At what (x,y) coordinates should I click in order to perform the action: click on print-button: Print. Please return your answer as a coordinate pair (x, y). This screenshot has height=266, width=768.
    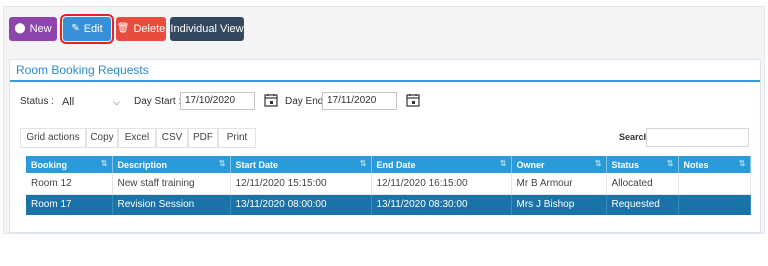
    Looking at the image, I should click on (237, 138).